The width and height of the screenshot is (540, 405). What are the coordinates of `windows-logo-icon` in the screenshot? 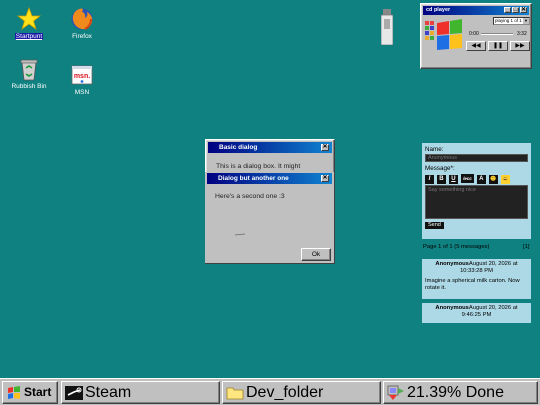 It's located at (14, 392).